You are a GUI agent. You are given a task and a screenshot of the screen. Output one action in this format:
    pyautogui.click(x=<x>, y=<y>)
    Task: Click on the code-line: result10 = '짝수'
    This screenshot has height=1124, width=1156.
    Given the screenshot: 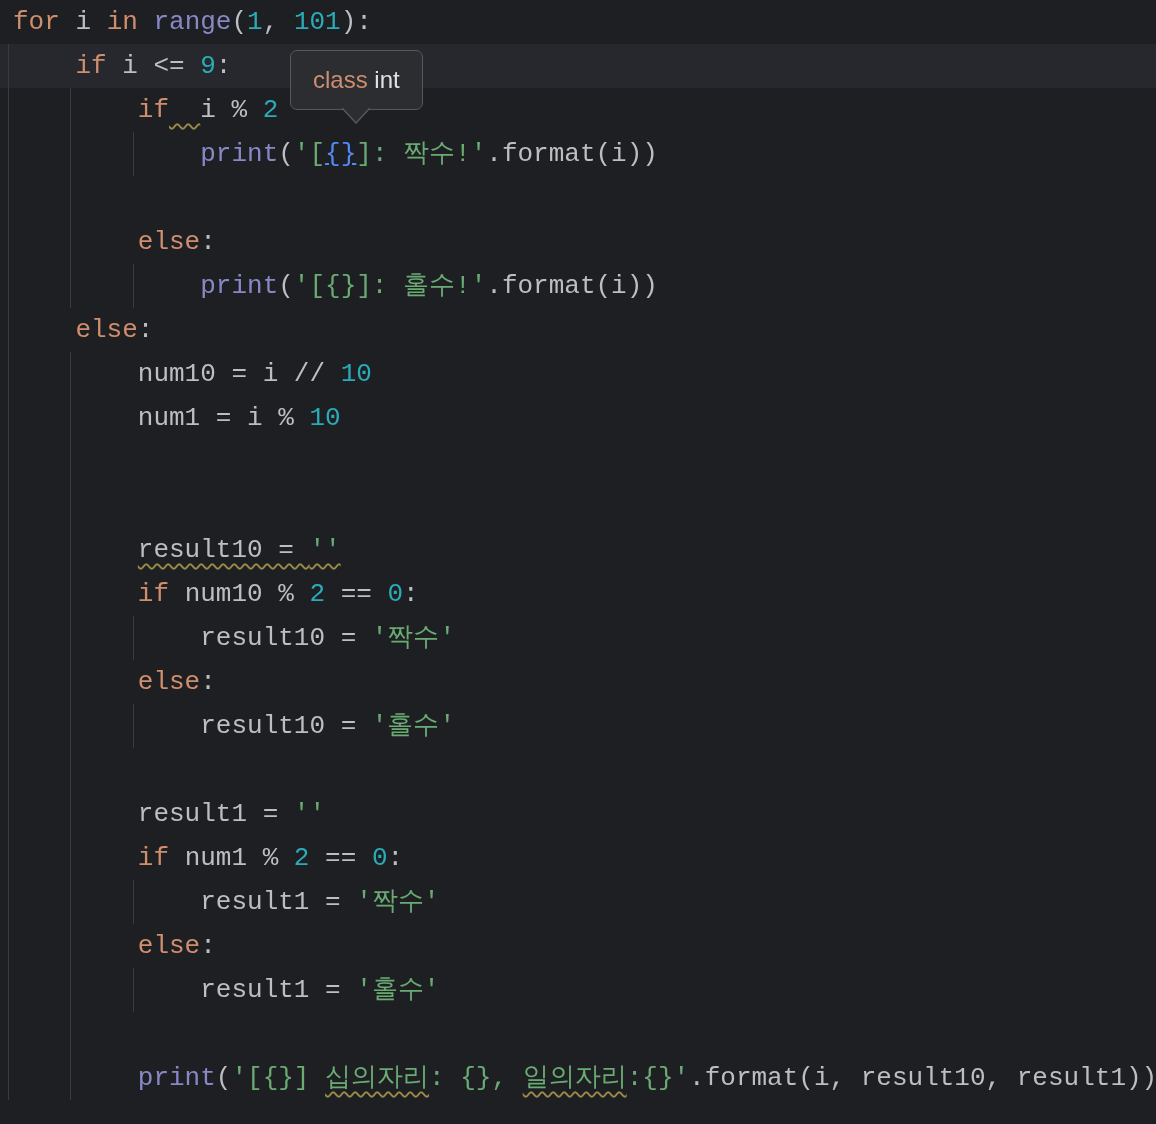 What is the action you would take?
    pyautogui.click(x=328, y=638)
    